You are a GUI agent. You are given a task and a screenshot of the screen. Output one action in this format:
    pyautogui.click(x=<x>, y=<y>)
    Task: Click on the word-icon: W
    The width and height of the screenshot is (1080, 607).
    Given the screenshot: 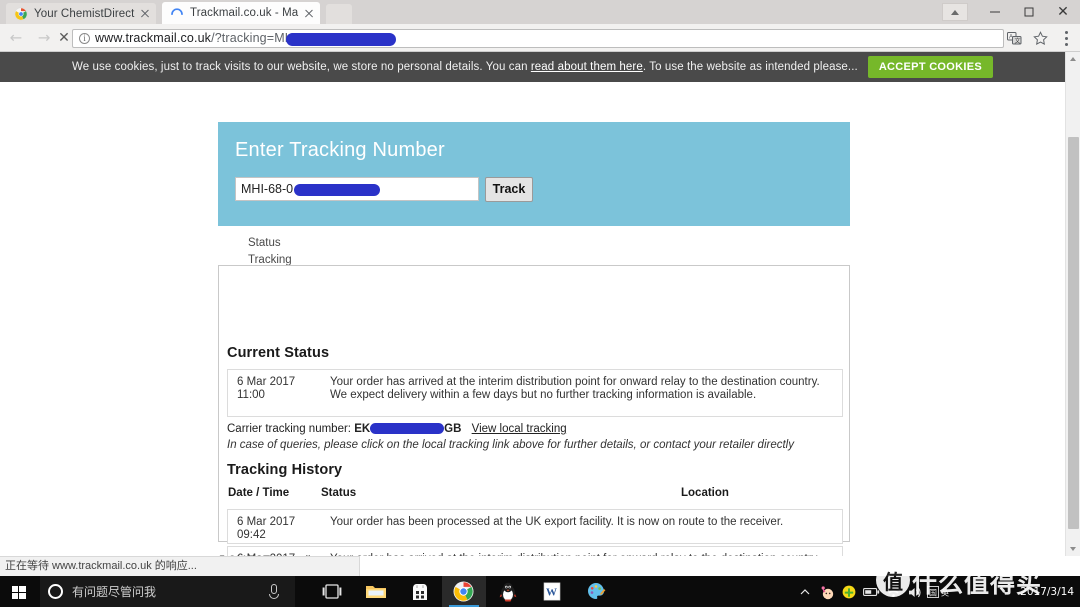 What is the action you would take?
    pyautogui.click(x=552, y=591)
    